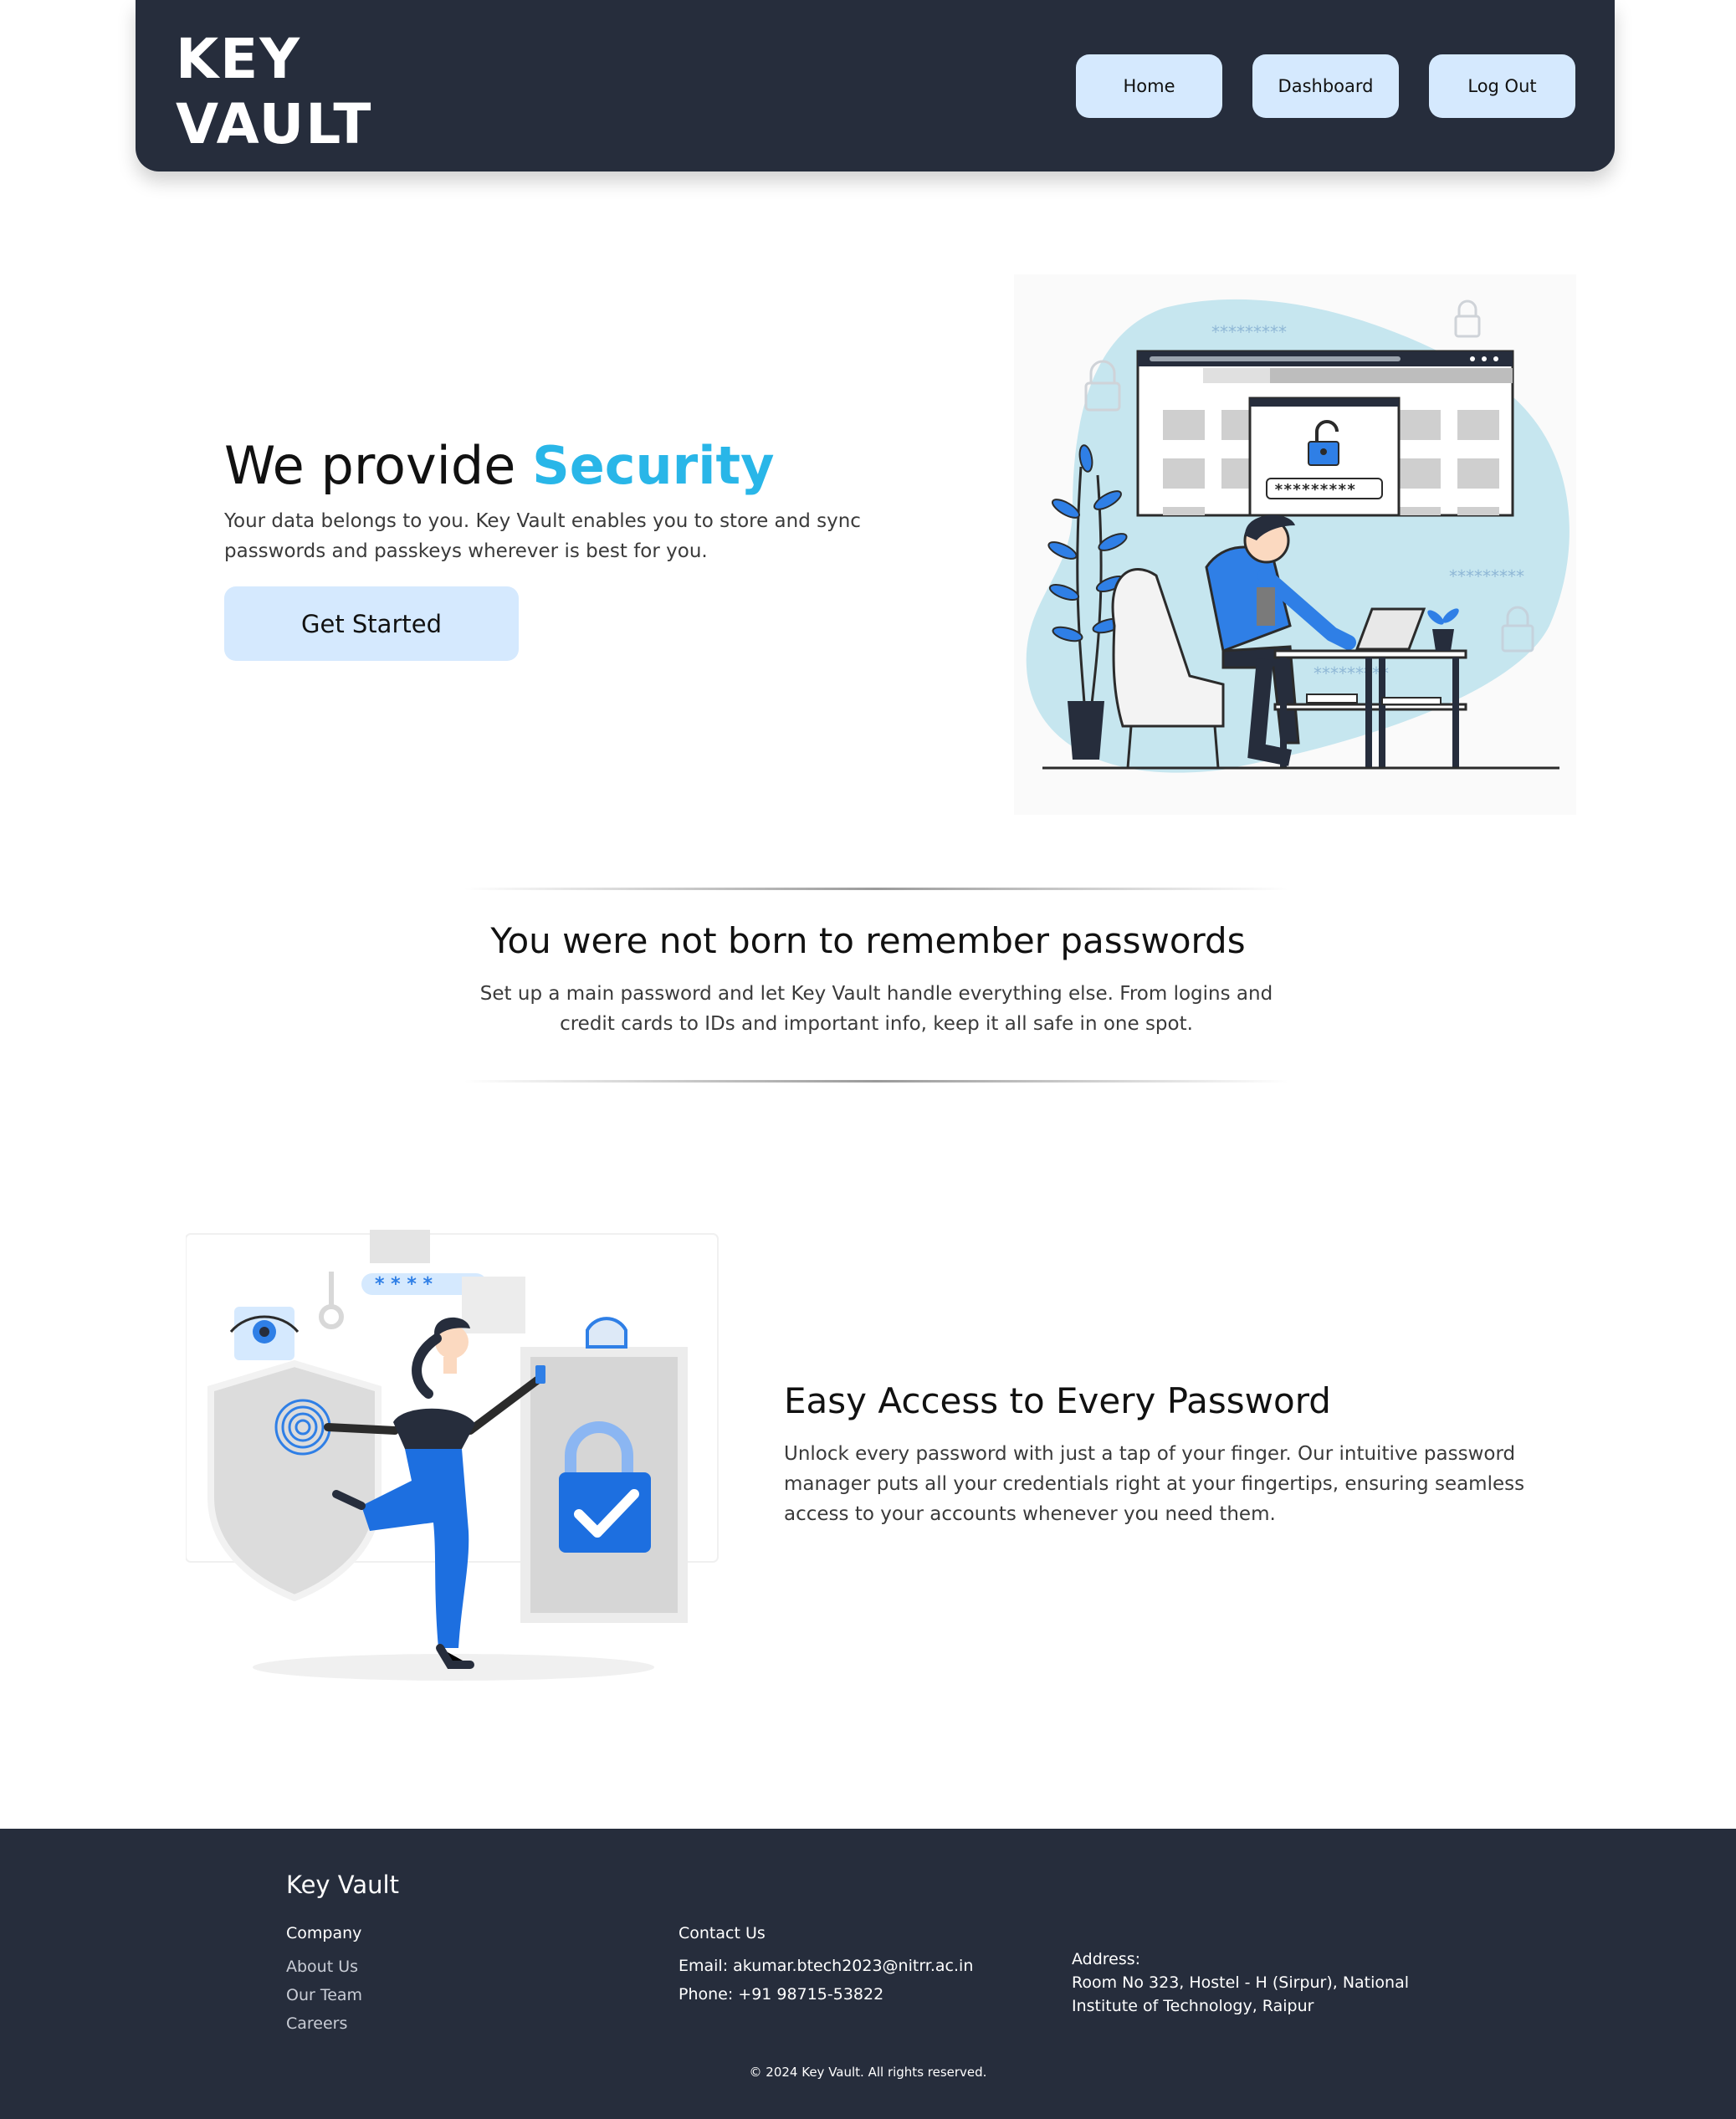 The image size is (1736, 2119). What do you see at coordinates (1193, 2006) in the screenshot?
I see `footer-address-line2: Institute of Technology, Raipur` at bounding box center [1193, 2006].